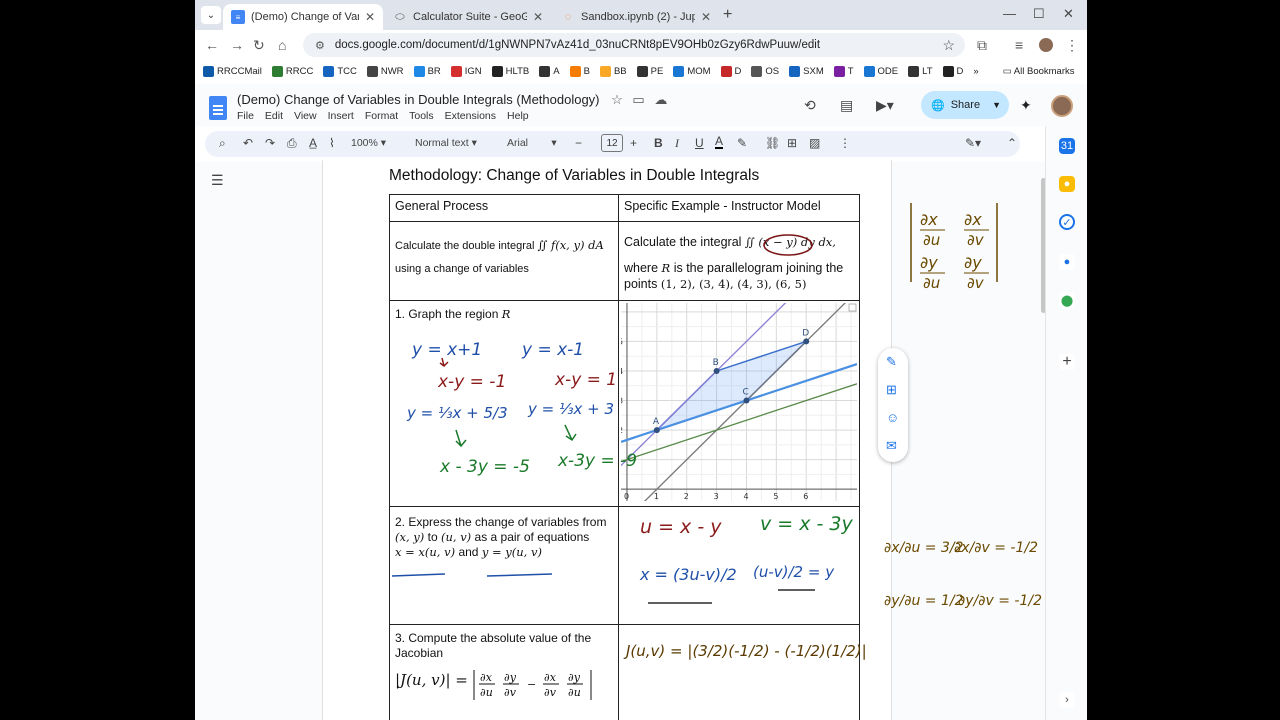  I want to click on search-icon: ⌕, so click(222, 143).